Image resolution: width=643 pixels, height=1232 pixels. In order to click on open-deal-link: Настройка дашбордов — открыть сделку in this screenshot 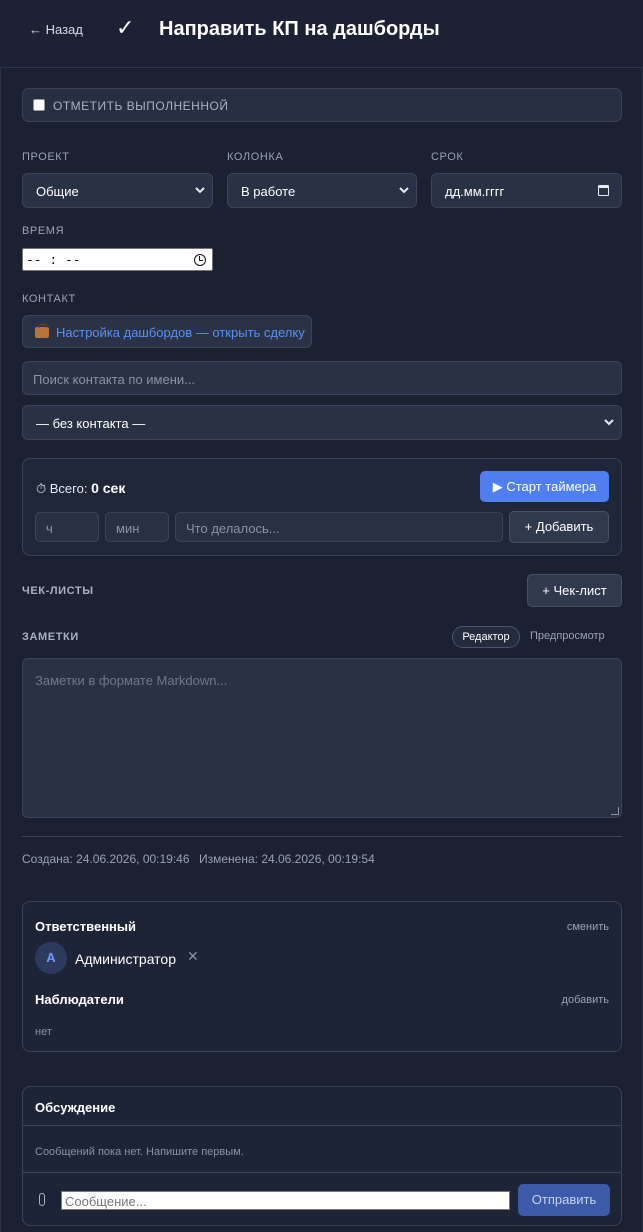, I will do `click(167, 331)`.